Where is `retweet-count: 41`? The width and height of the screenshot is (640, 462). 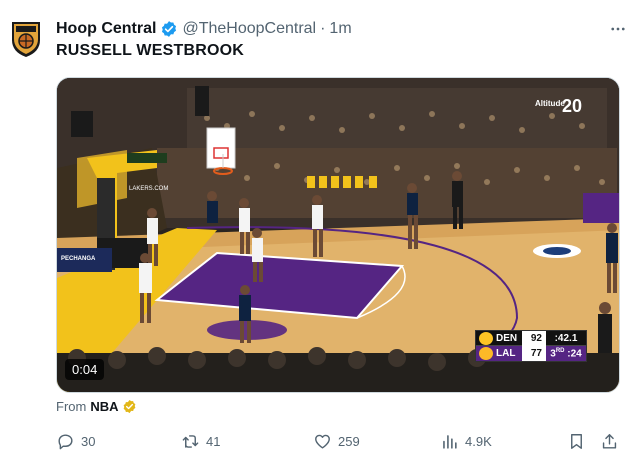
retweet-count: 41 is located at coordinates (213, 441).